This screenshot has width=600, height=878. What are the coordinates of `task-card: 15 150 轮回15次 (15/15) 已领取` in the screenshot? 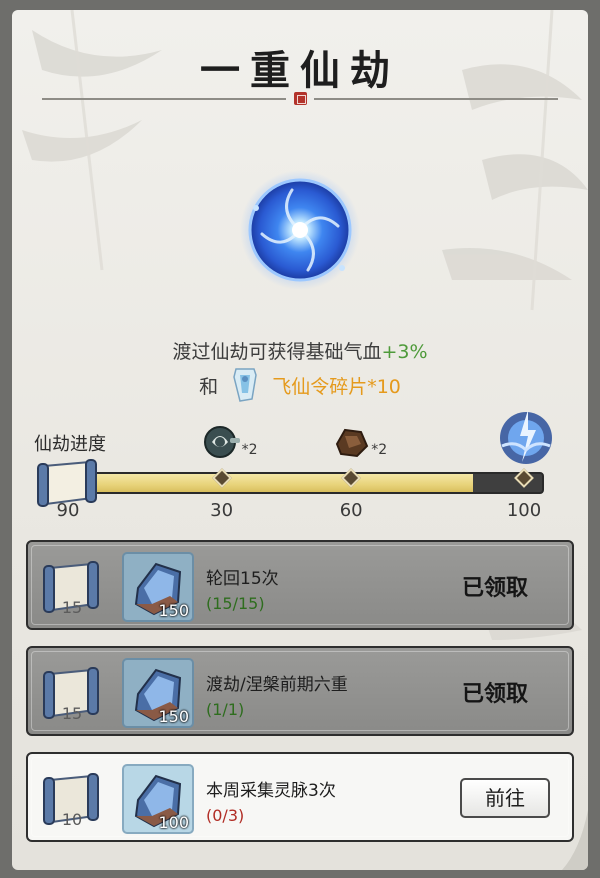 It's located at (300, 585).